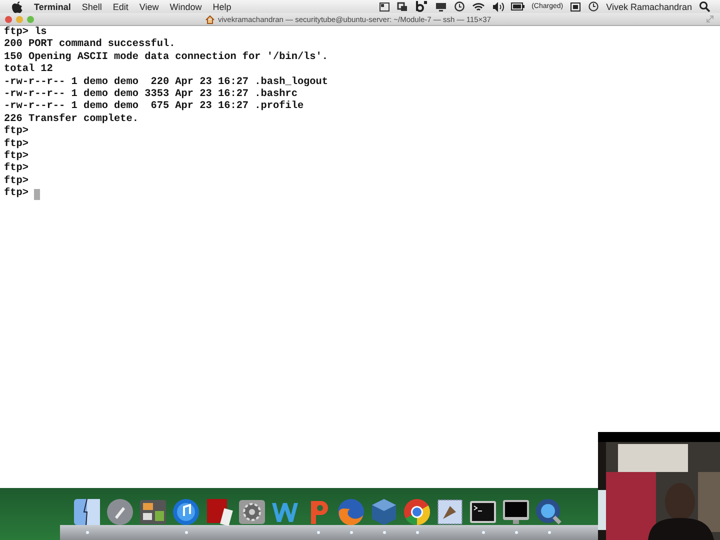  Describe the element at coordinates (186, 512) in the screenshot. I see `music-icon` at that location.